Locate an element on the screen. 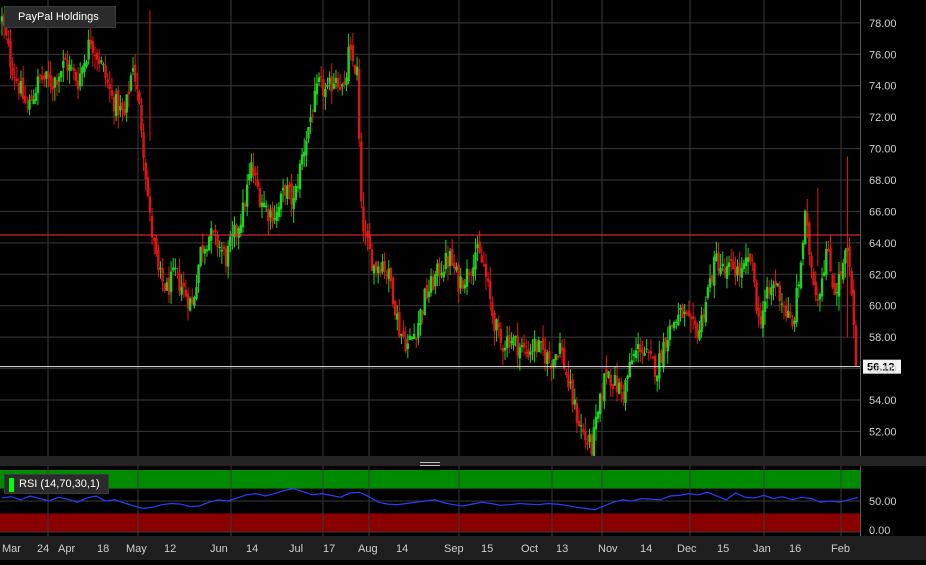 The width and height of the screenshot is (926, 565). rsi-overbought-band is located at coordinates (430, 479).